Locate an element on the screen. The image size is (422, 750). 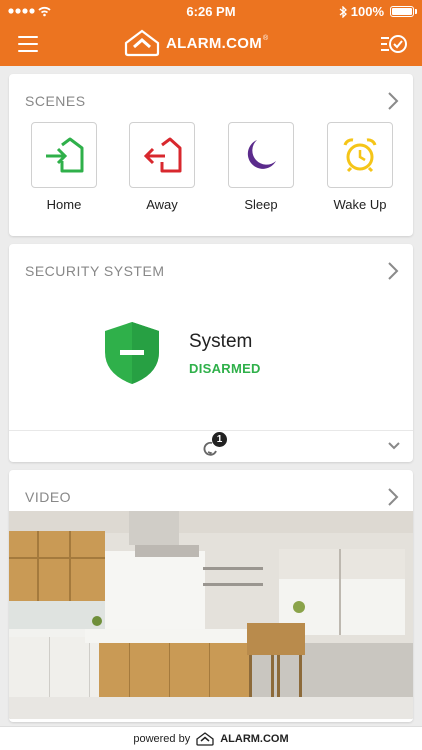
scene-home-label: Home is located at coordinates (64, 204).